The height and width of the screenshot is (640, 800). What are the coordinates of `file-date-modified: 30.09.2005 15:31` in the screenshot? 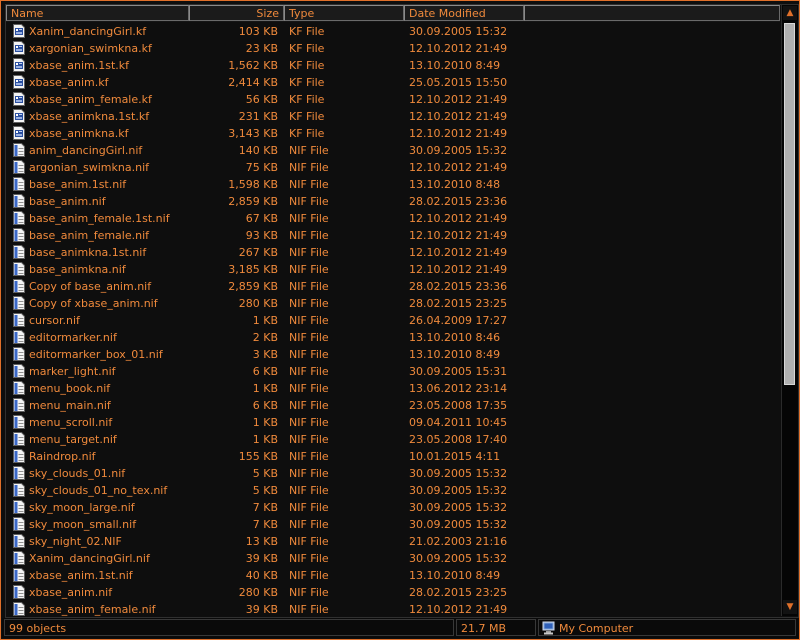 It's located at (458, 371).